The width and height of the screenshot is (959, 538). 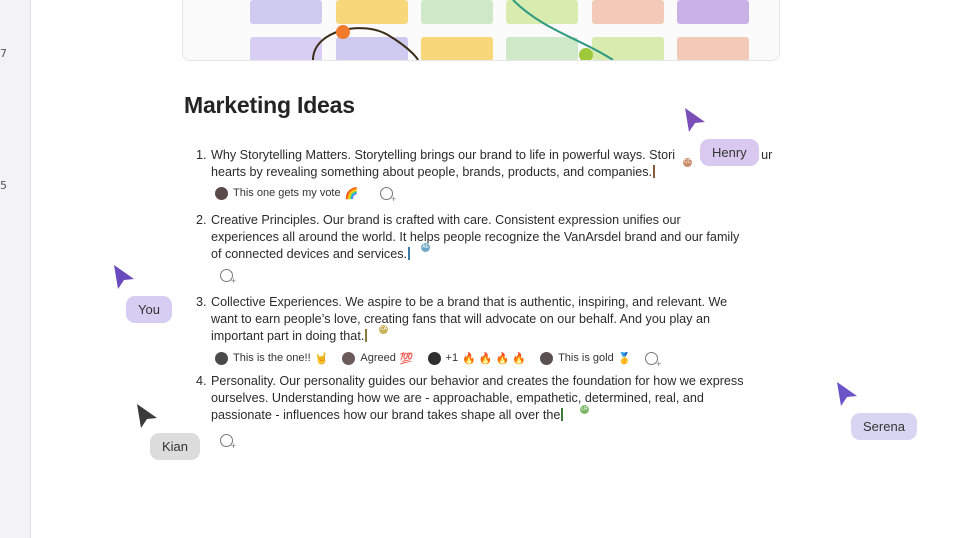 I want to click on left-rail: 7 5, so click(x=15, y=269).